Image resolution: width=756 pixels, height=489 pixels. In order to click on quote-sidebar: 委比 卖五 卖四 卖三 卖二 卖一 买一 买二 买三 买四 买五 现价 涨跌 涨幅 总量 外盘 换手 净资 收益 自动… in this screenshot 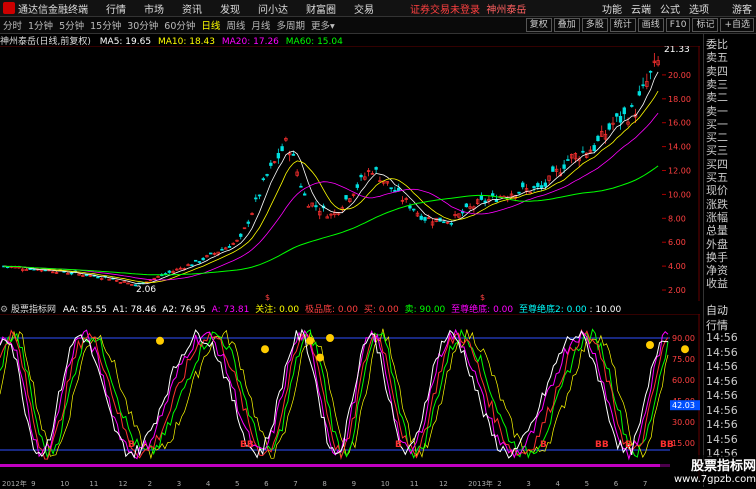, I will do `click(729, 260)`.